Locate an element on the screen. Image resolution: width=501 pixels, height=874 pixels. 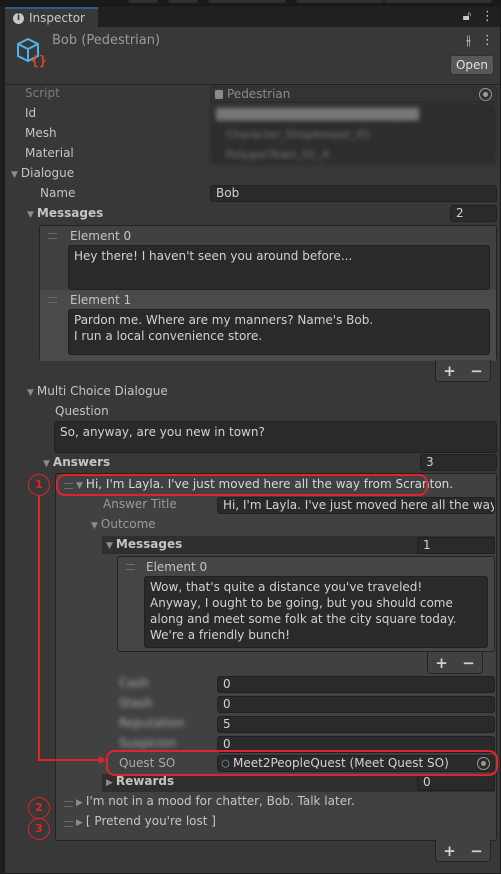
script-component-icon: {} is located at coordinates (32, 53).